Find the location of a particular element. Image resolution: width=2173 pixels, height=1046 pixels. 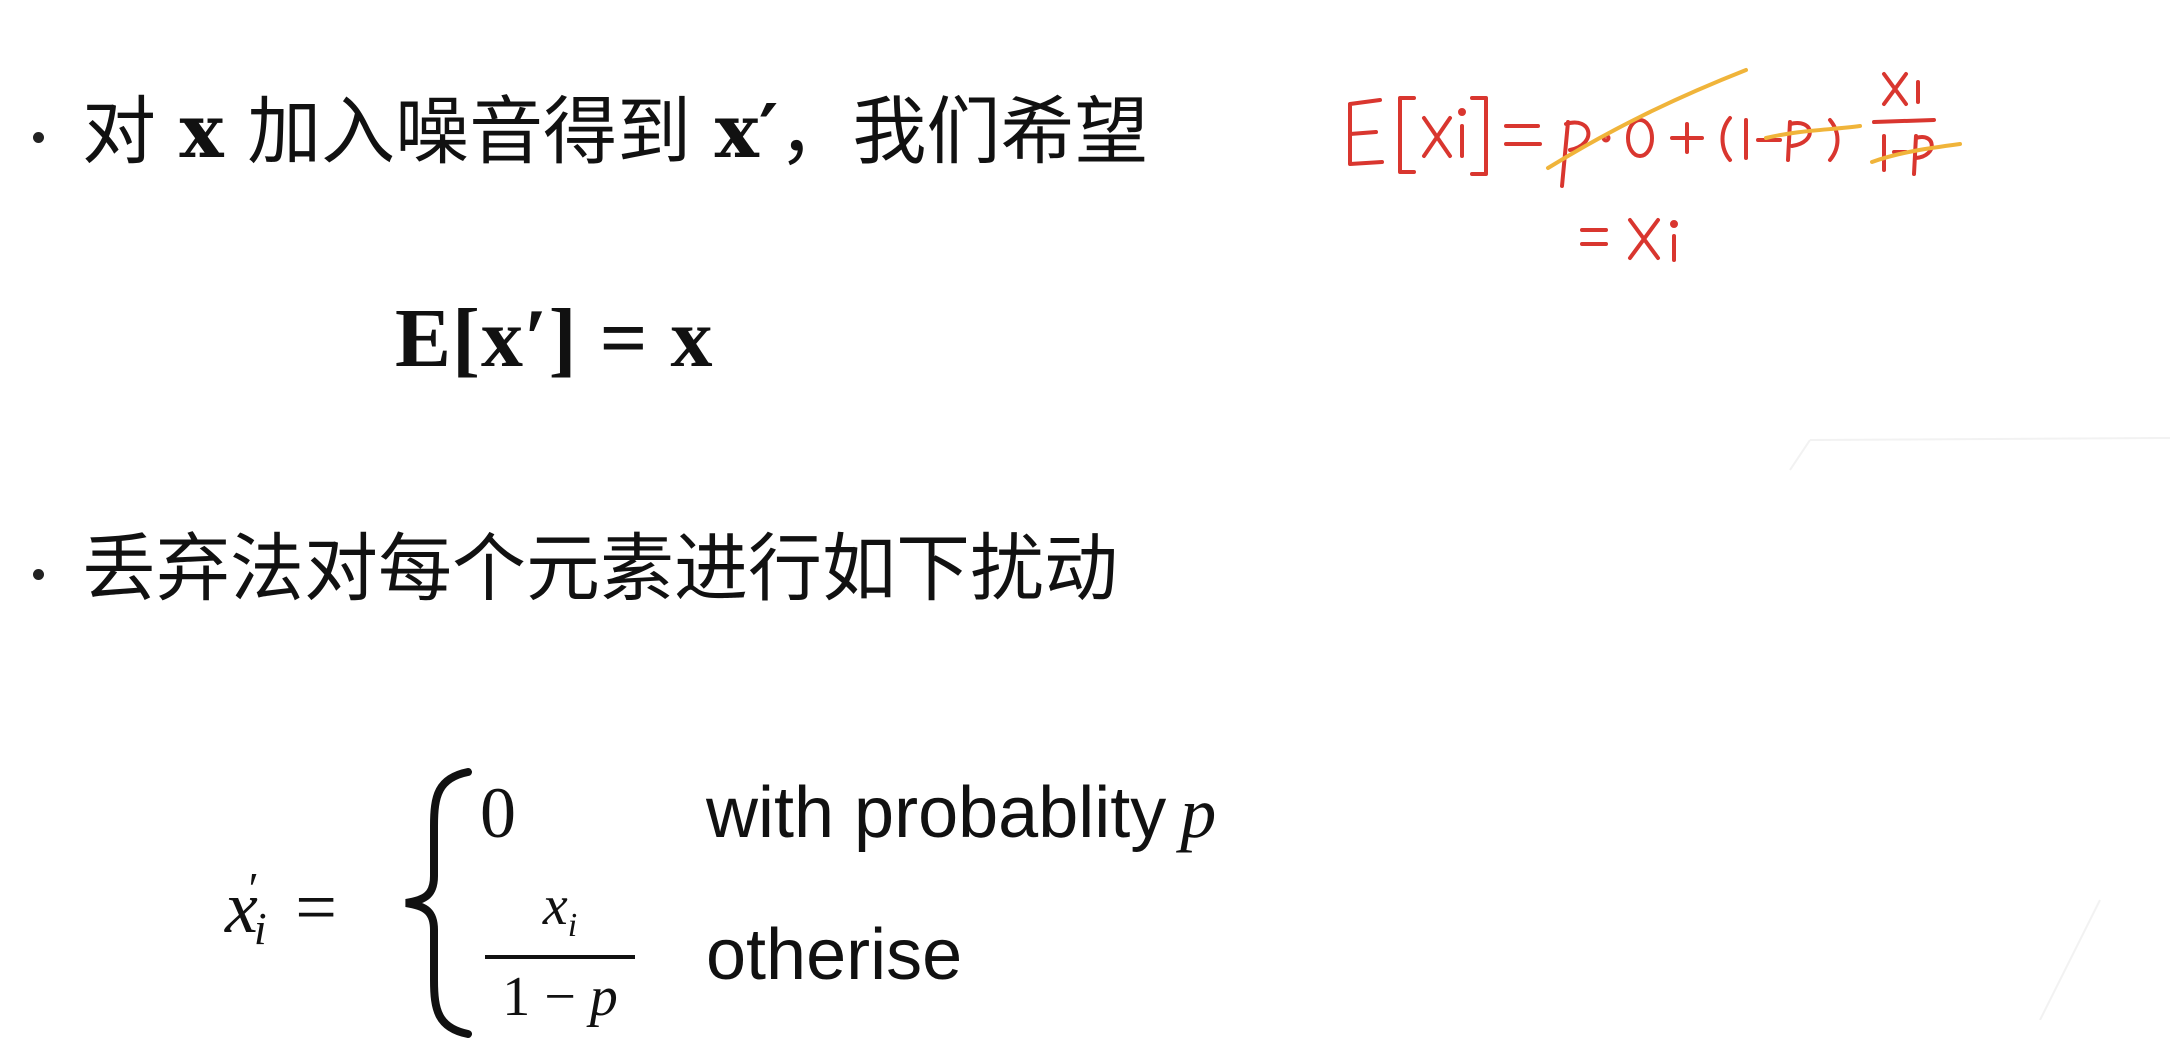

bullet-1-var-x: x is located at coordinates (201, 132).